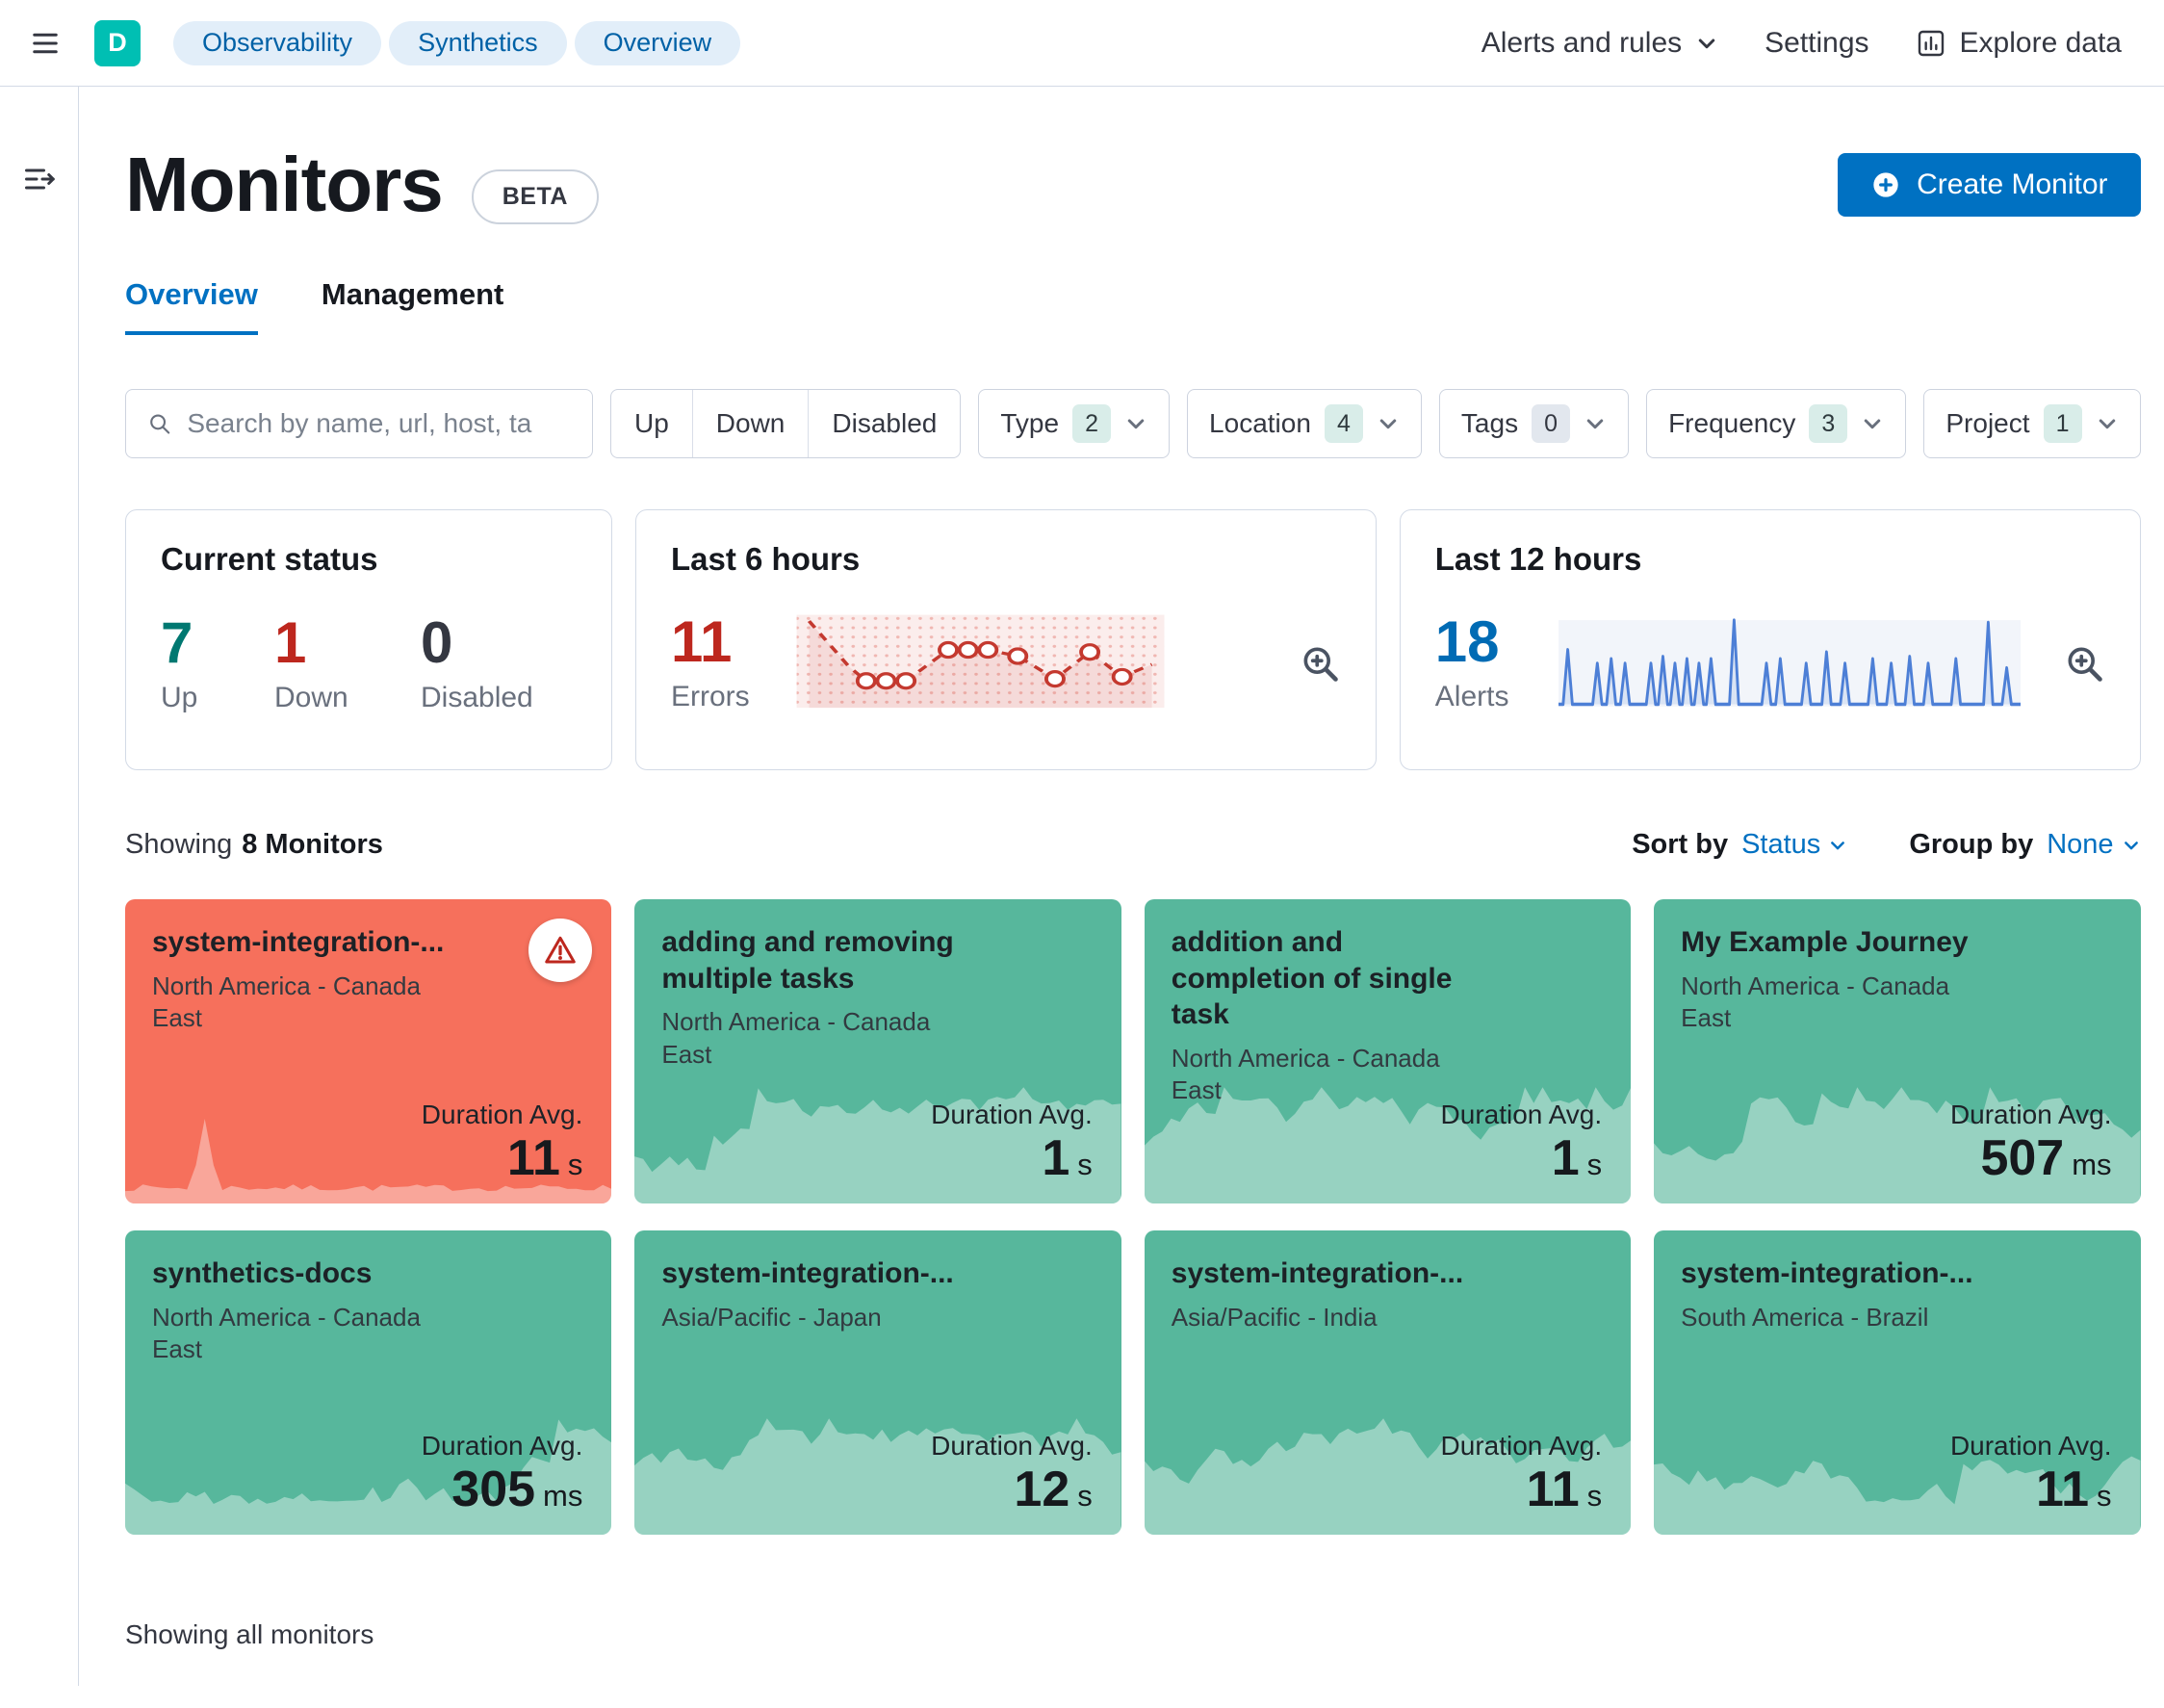  I want to click on tab-bar: Overview Management, so click(1133, 306).